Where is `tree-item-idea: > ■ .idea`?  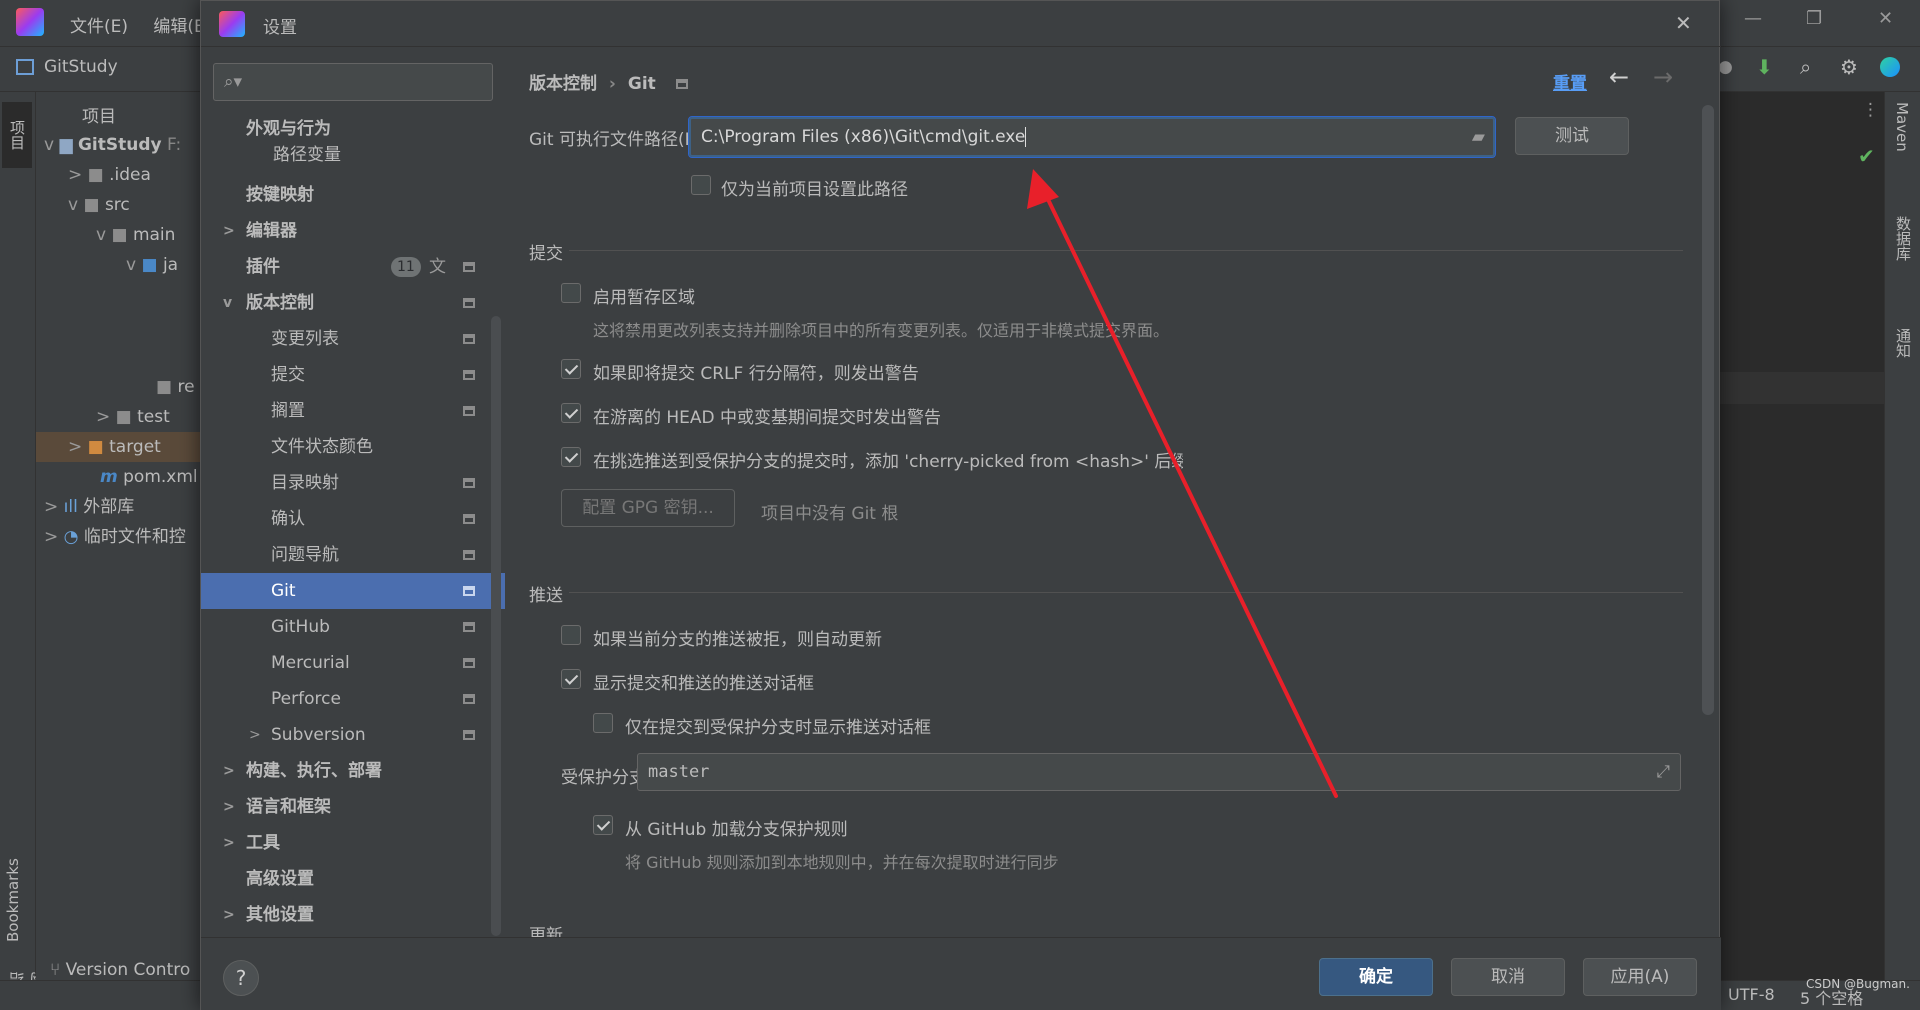 tree-item-idea: > ■ .idea is located at coordinates (109, 175).